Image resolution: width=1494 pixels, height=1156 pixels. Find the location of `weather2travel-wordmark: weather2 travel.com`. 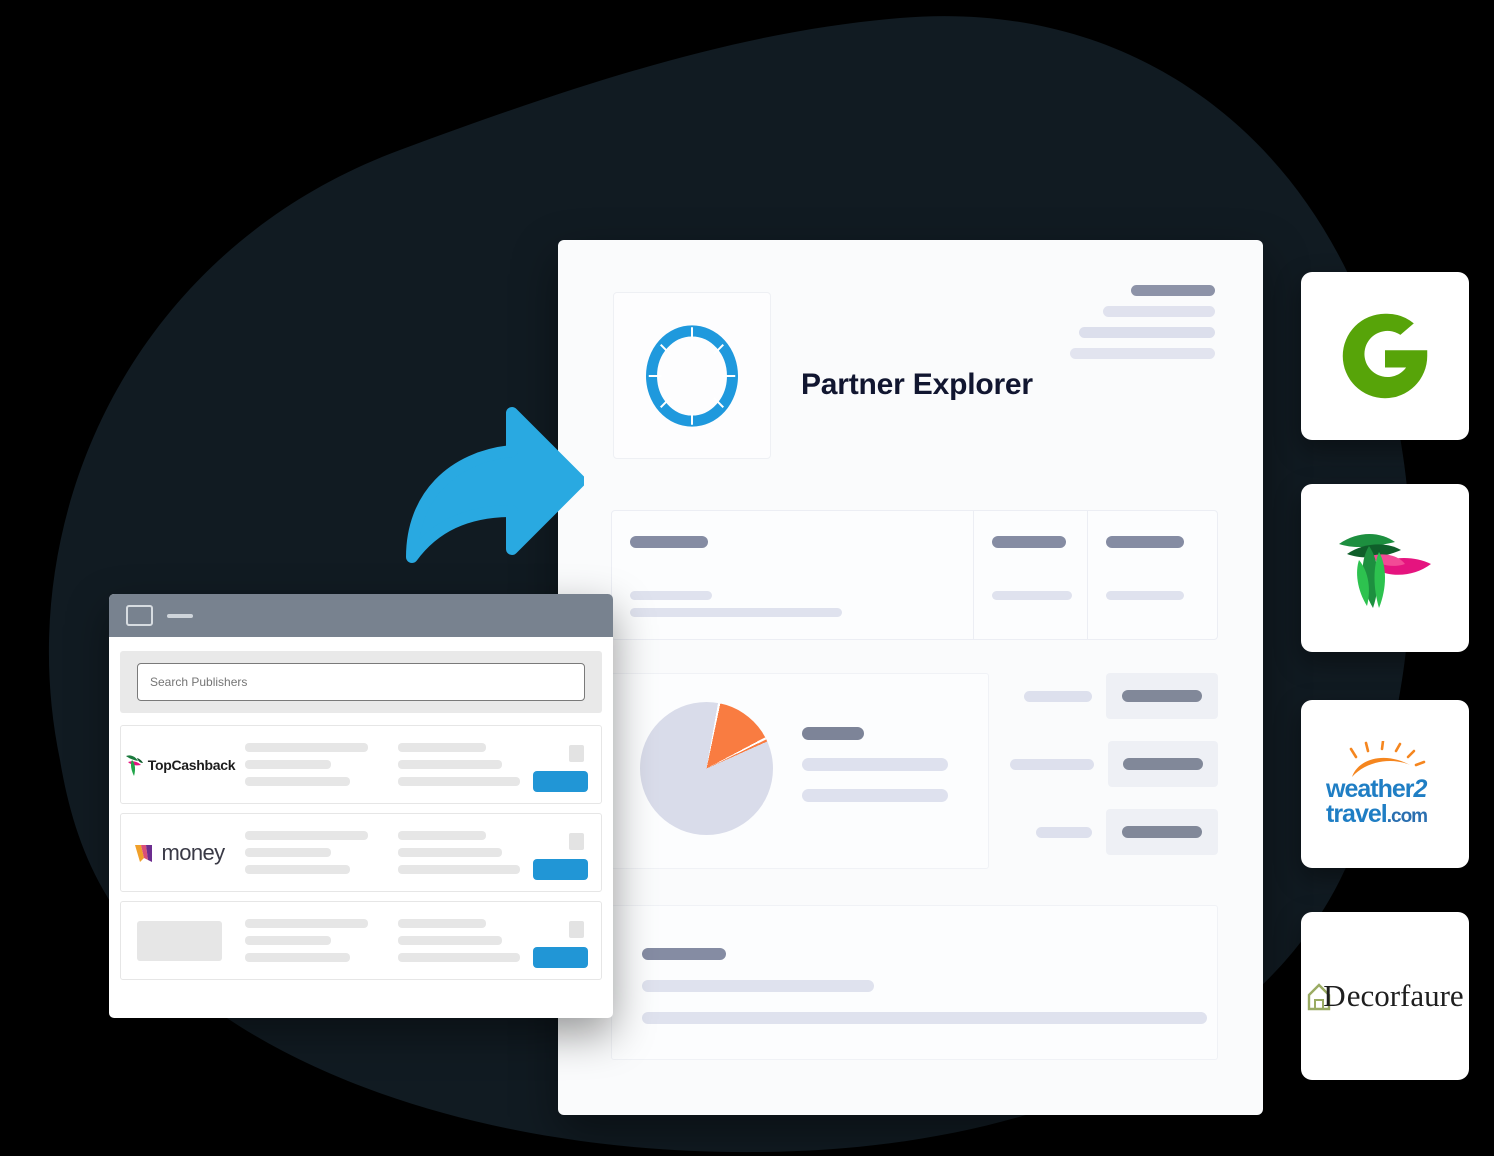

weather2travel-wordmark: weather2 travel.com is located at coordinates (1377, 801).